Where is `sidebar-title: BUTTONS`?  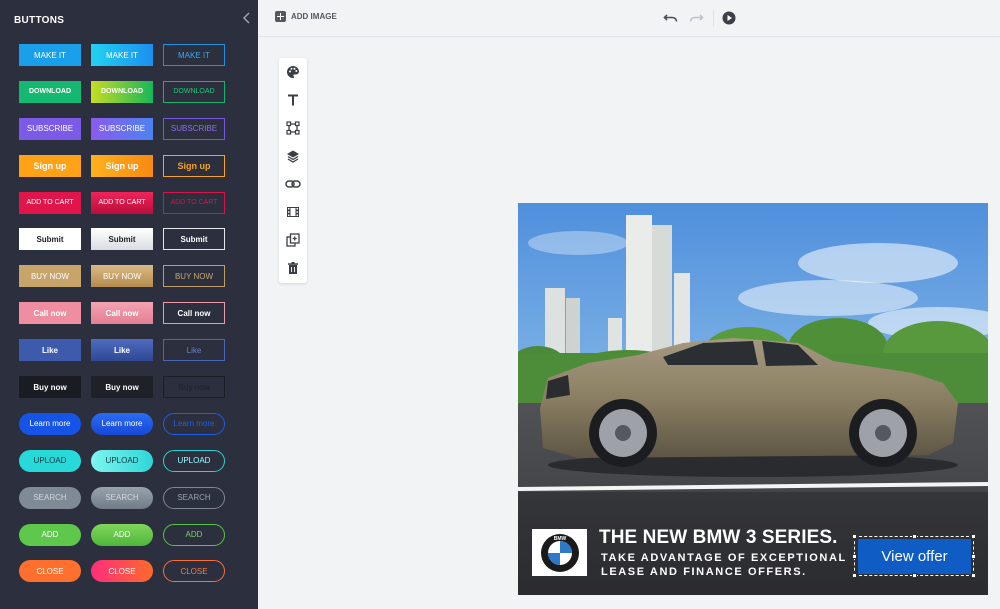 sidebar-title: BUTTONS is located at coordinates (39, 20).